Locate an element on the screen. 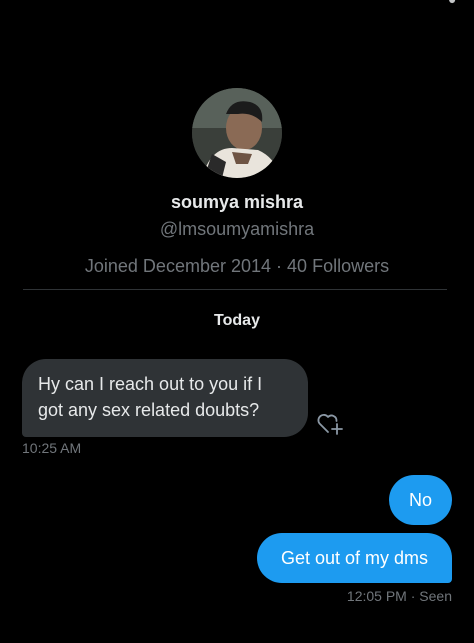  outgoing-status: 12:05 PM · Seen is located at coordinates (399, 596).